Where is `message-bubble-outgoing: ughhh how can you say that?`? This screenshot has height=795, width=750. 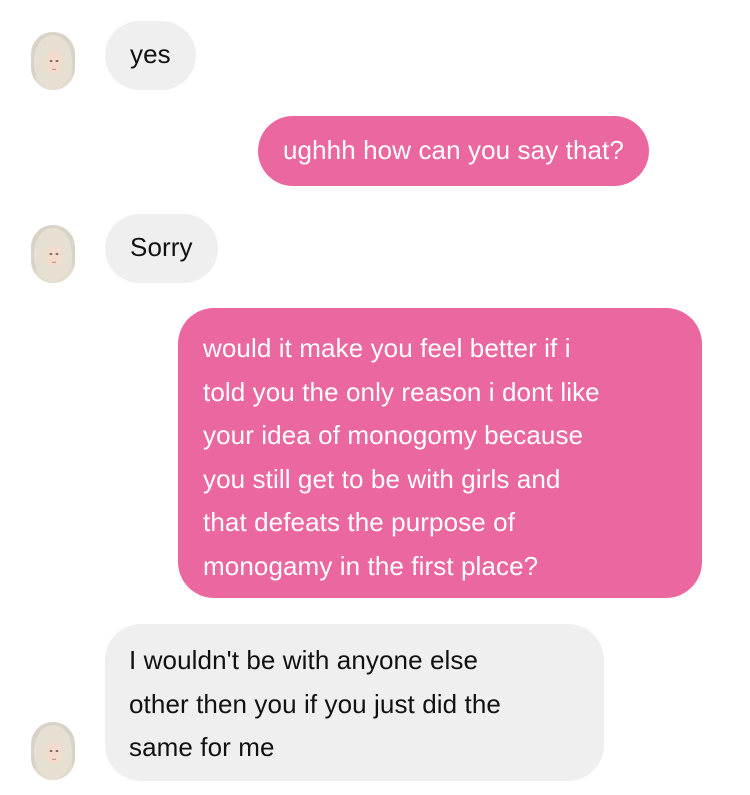 message-bubble-outgoing: ughhh how can you say that? is located at coordinates (453, 151).